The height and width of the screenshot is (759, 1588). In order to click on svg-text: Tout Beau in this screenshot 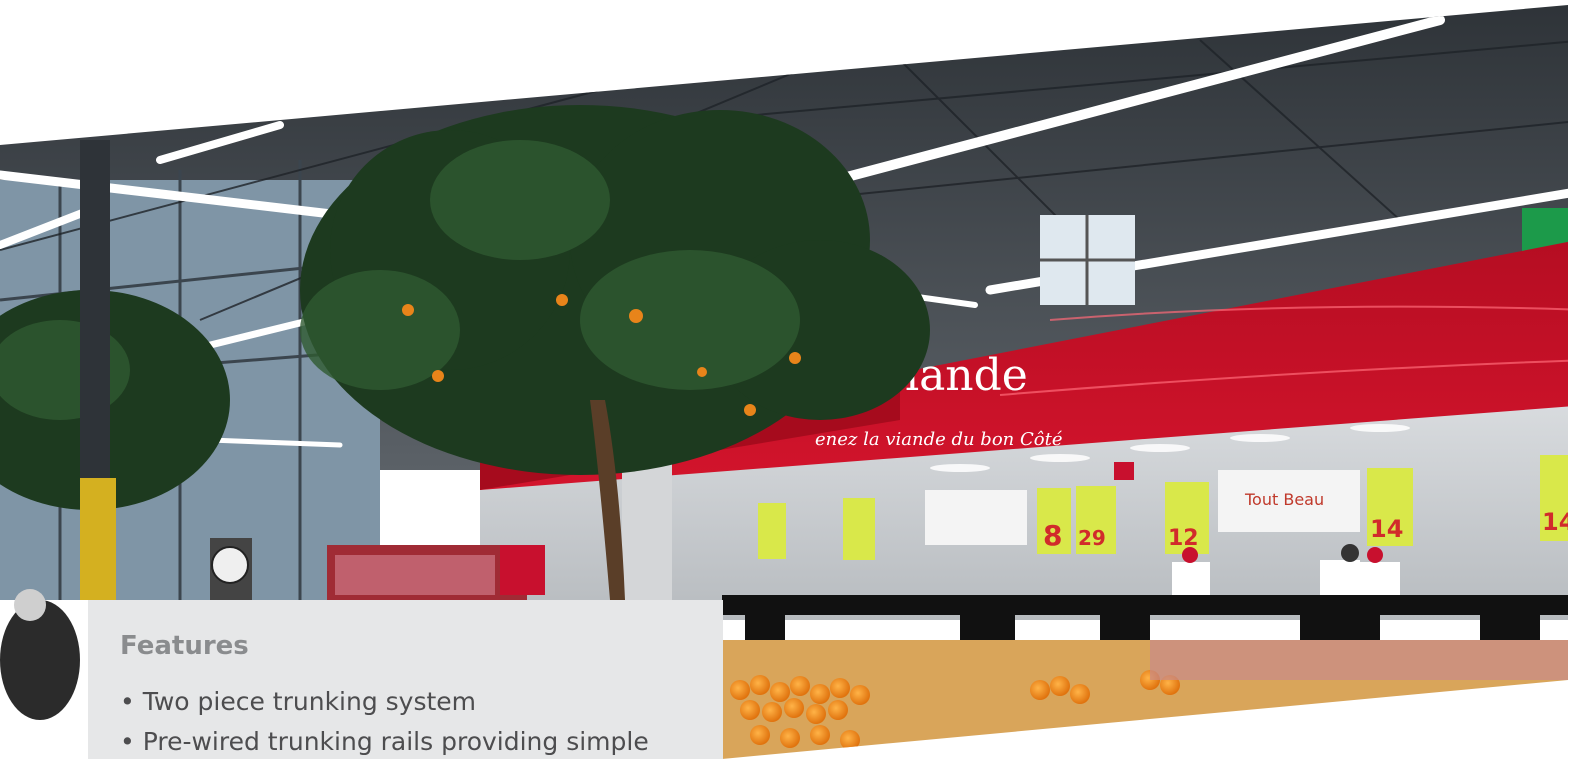, I will do `click(1284, 499)`.